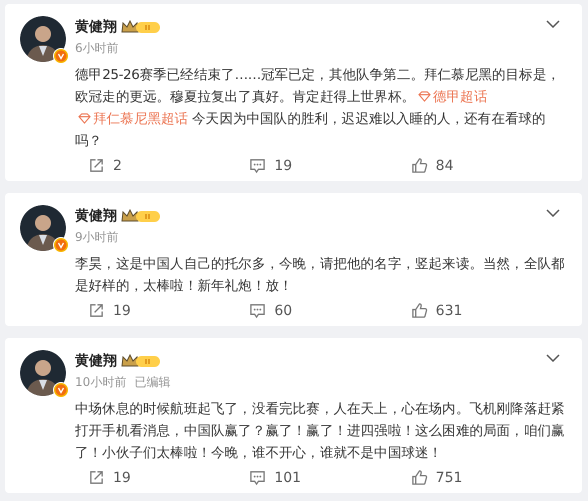  Describe the element at coordinates (491, 477) in the screenshot. I see `like-button: 751` at that location.